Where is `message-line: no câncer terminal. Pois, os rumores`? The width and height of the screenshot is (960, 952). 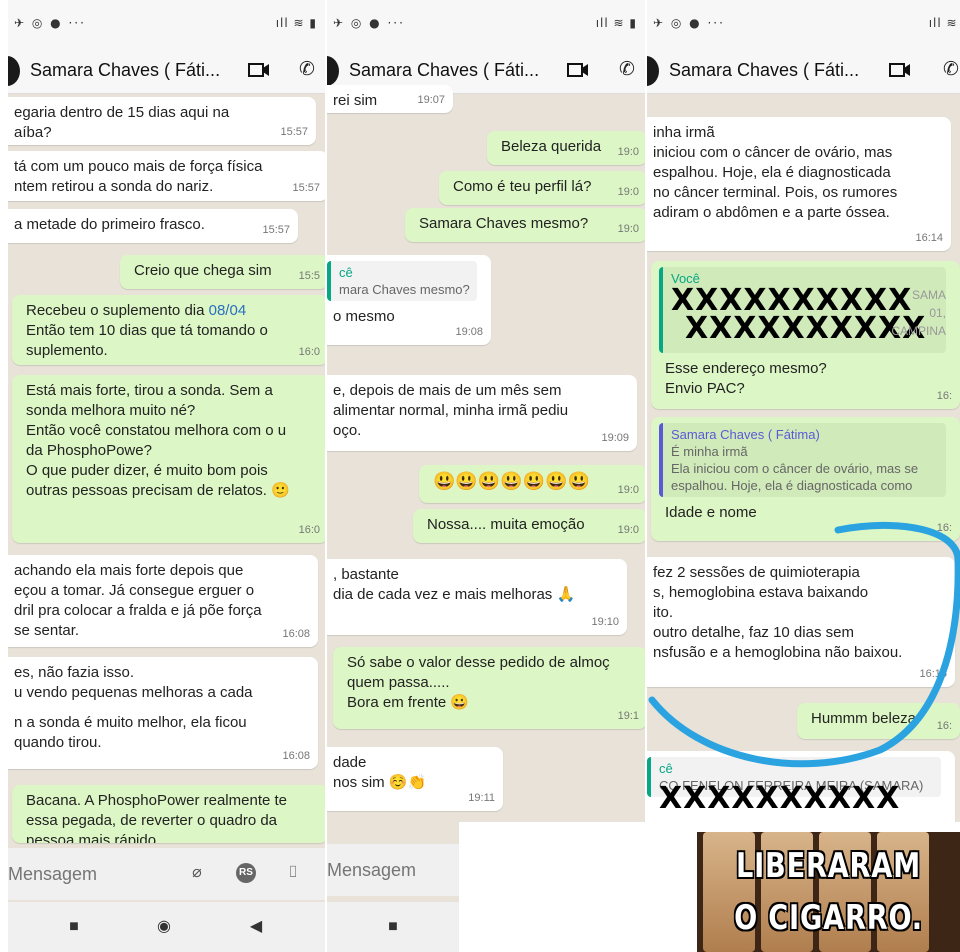
message-line: no câncer terminal. Pois, os rumores is located at coordinates (775, 192).